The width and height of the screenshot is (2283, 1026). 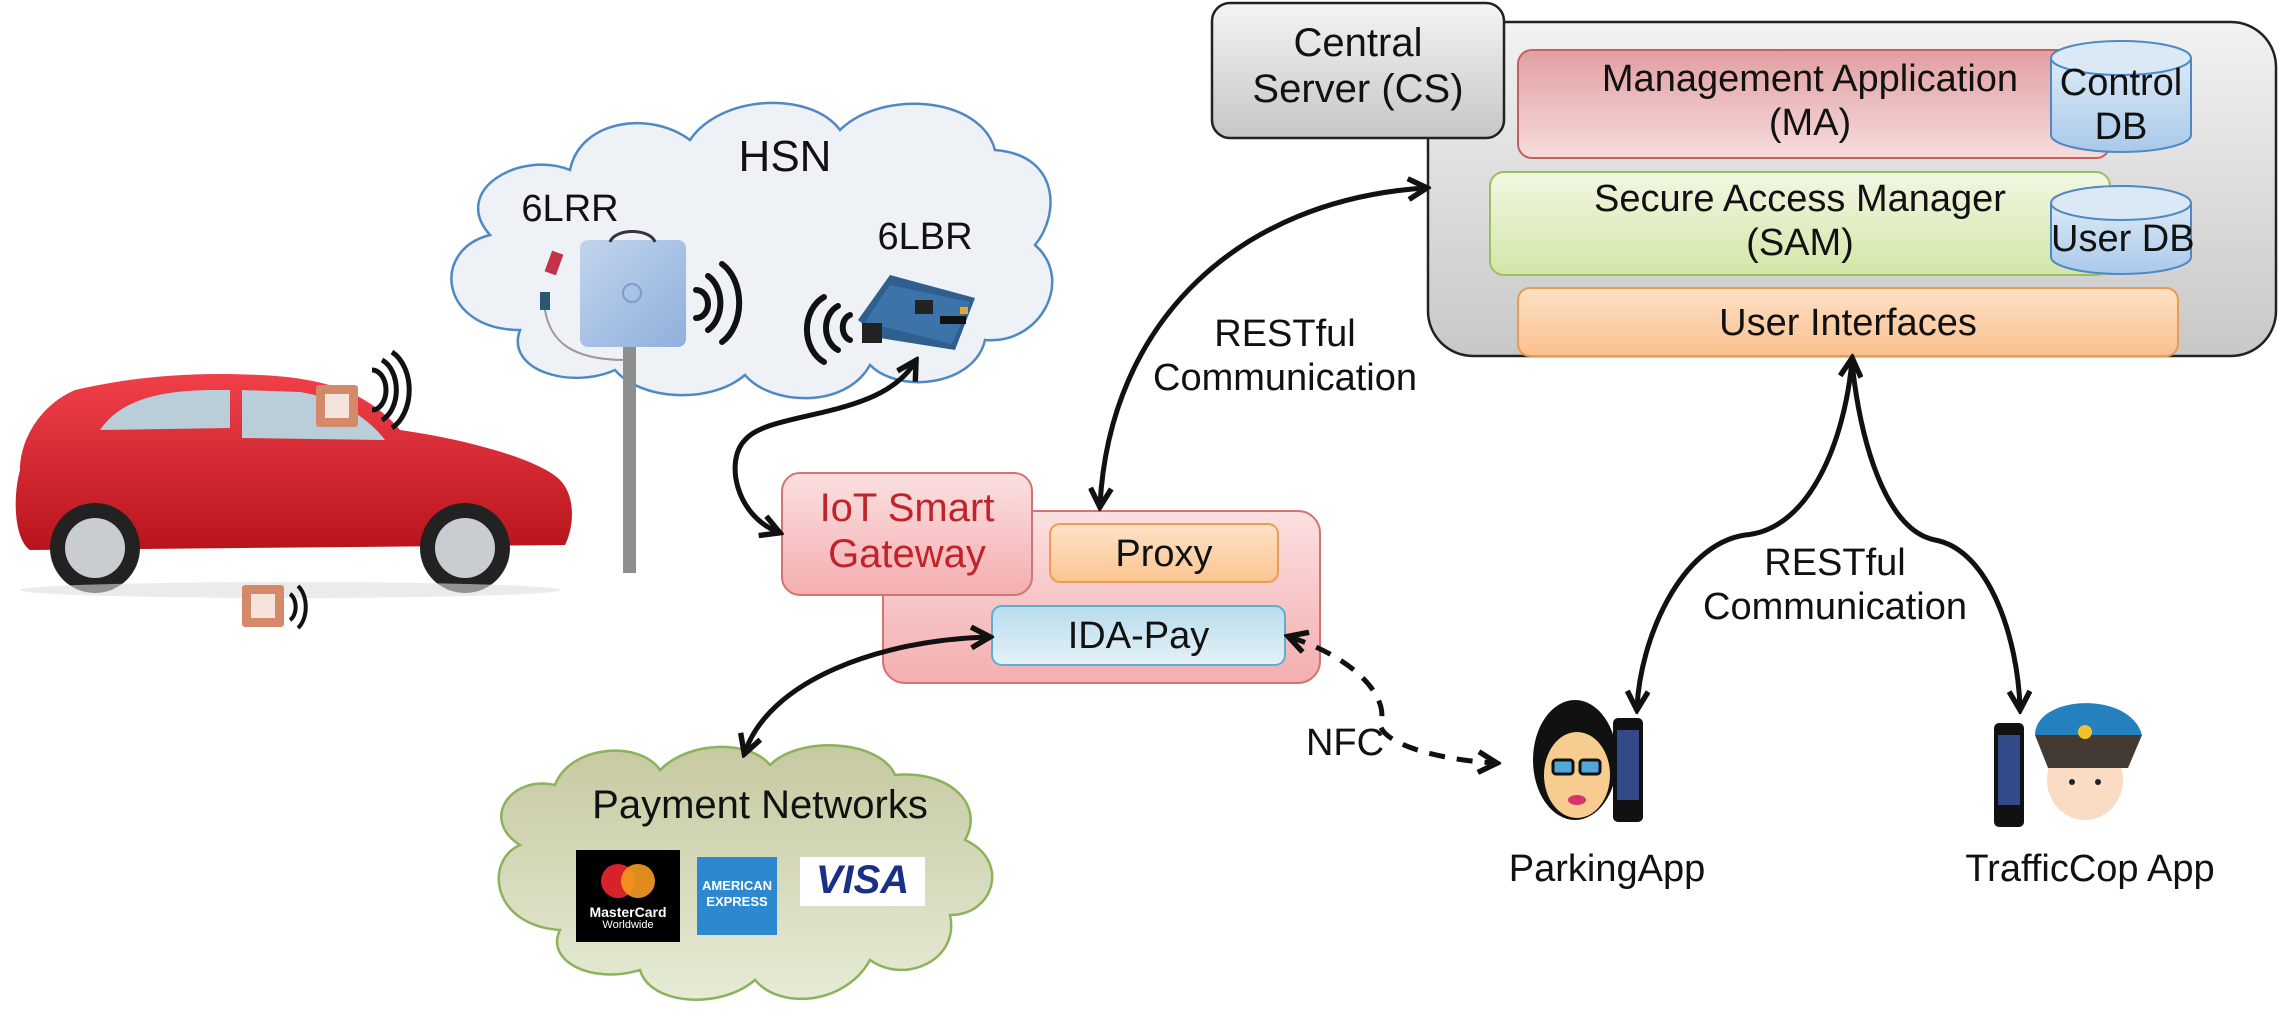 I want to click on user-interfaces-label: User Interfaces, so click(x=1848, y=323).